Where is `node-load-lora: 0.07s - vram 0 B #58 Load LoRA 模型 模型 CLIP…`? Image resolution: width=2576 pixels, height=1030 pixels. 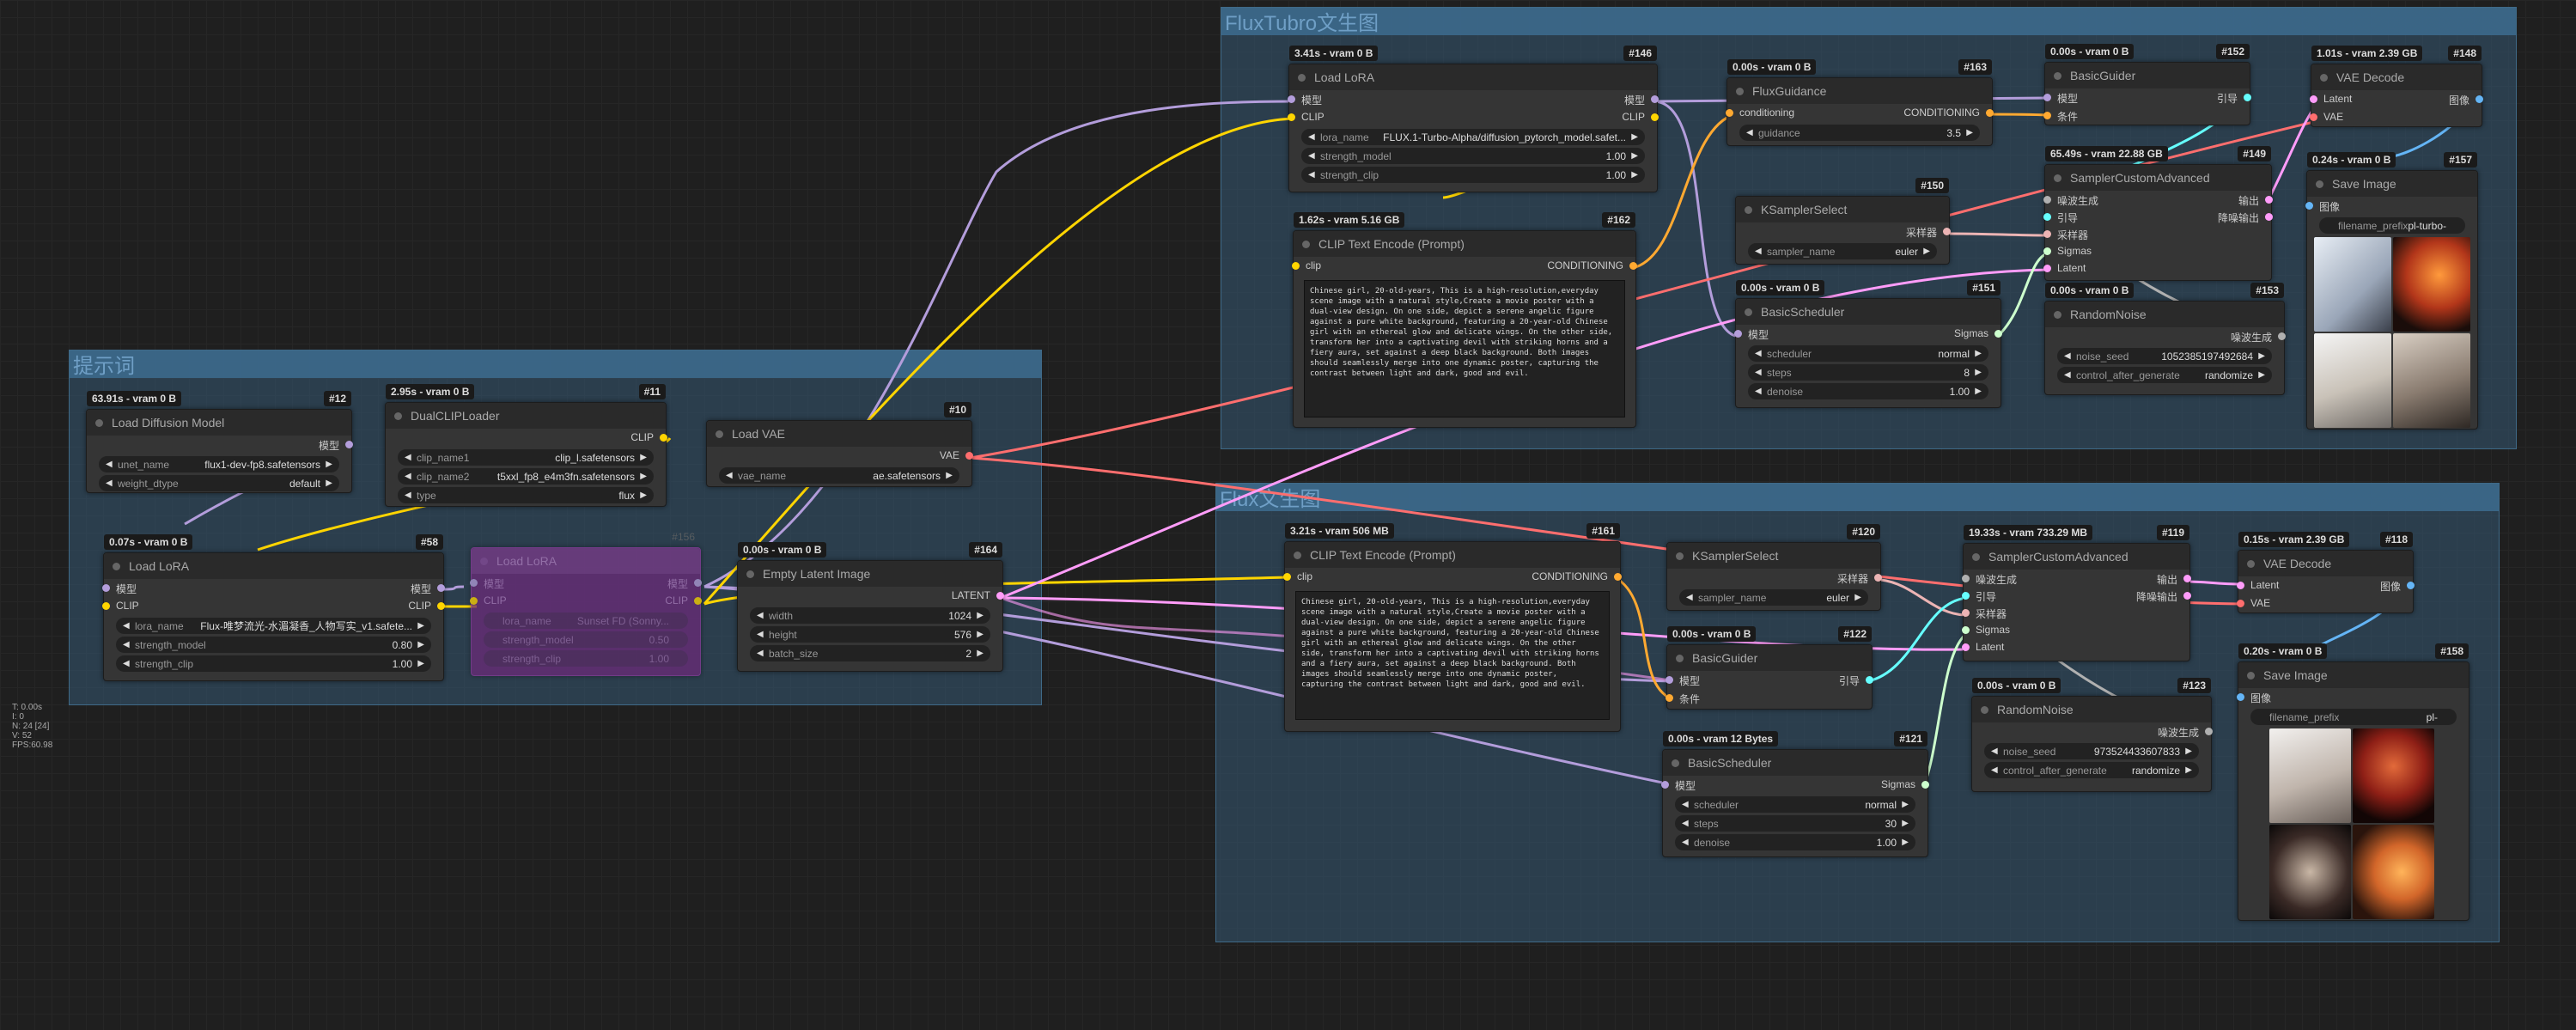
node-load-lora: 0.07s - vram 0 B #58 Load LoRA 模型 模型 CLIP… is located at coordinates (273, 608).